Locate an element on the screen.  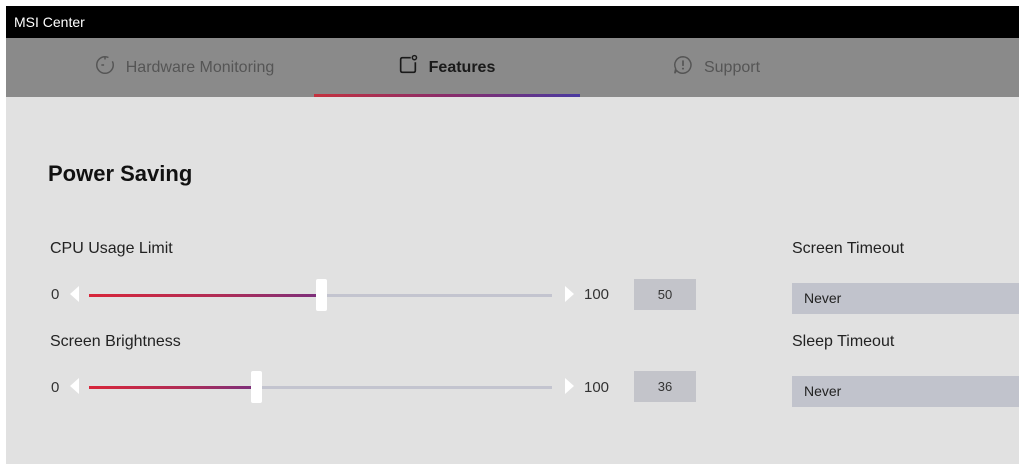
cpu-slider-max: 100 is located at coordinates (597, 294).